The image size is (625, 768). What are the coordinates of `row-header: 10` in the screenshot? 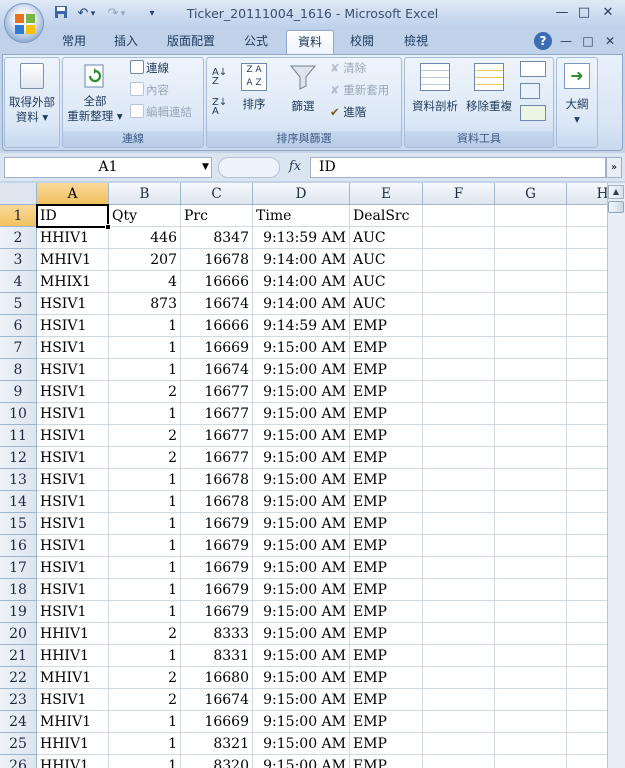 It's located at (18, 414).